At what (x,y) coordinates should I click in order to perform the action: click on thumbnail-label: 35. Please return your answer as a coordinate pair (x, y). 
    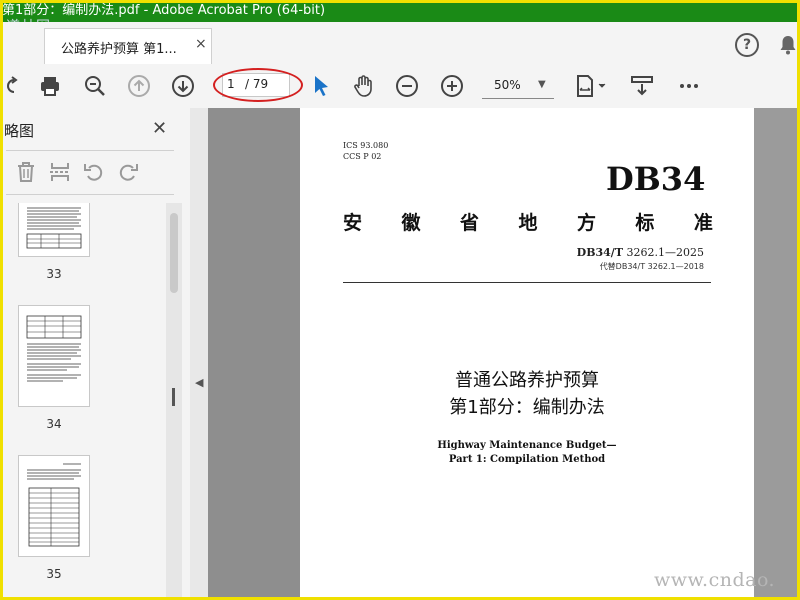
    Looking at the image, I should click on (54, 574).